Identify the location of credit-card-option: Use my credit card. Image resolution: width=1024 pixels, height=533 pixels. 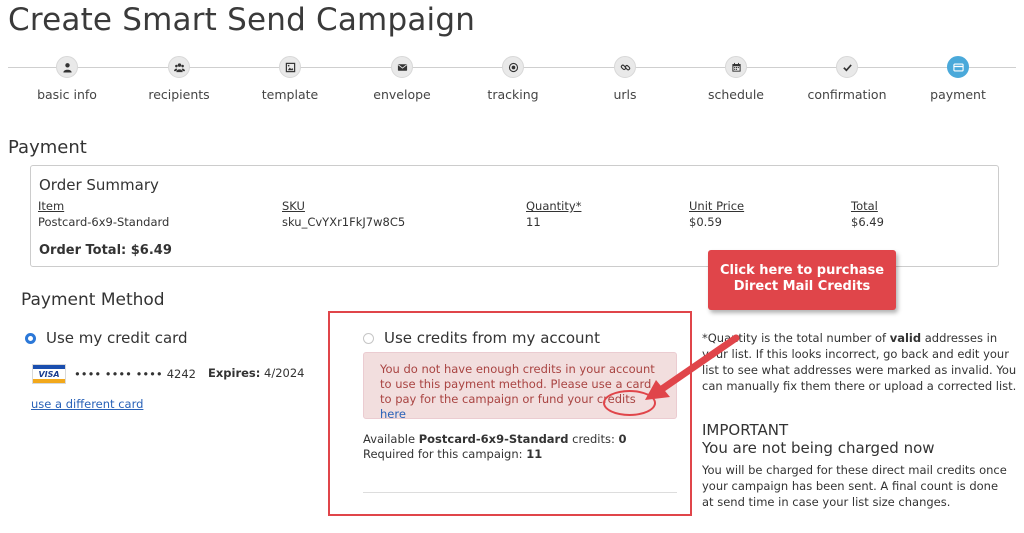
(106, 338).